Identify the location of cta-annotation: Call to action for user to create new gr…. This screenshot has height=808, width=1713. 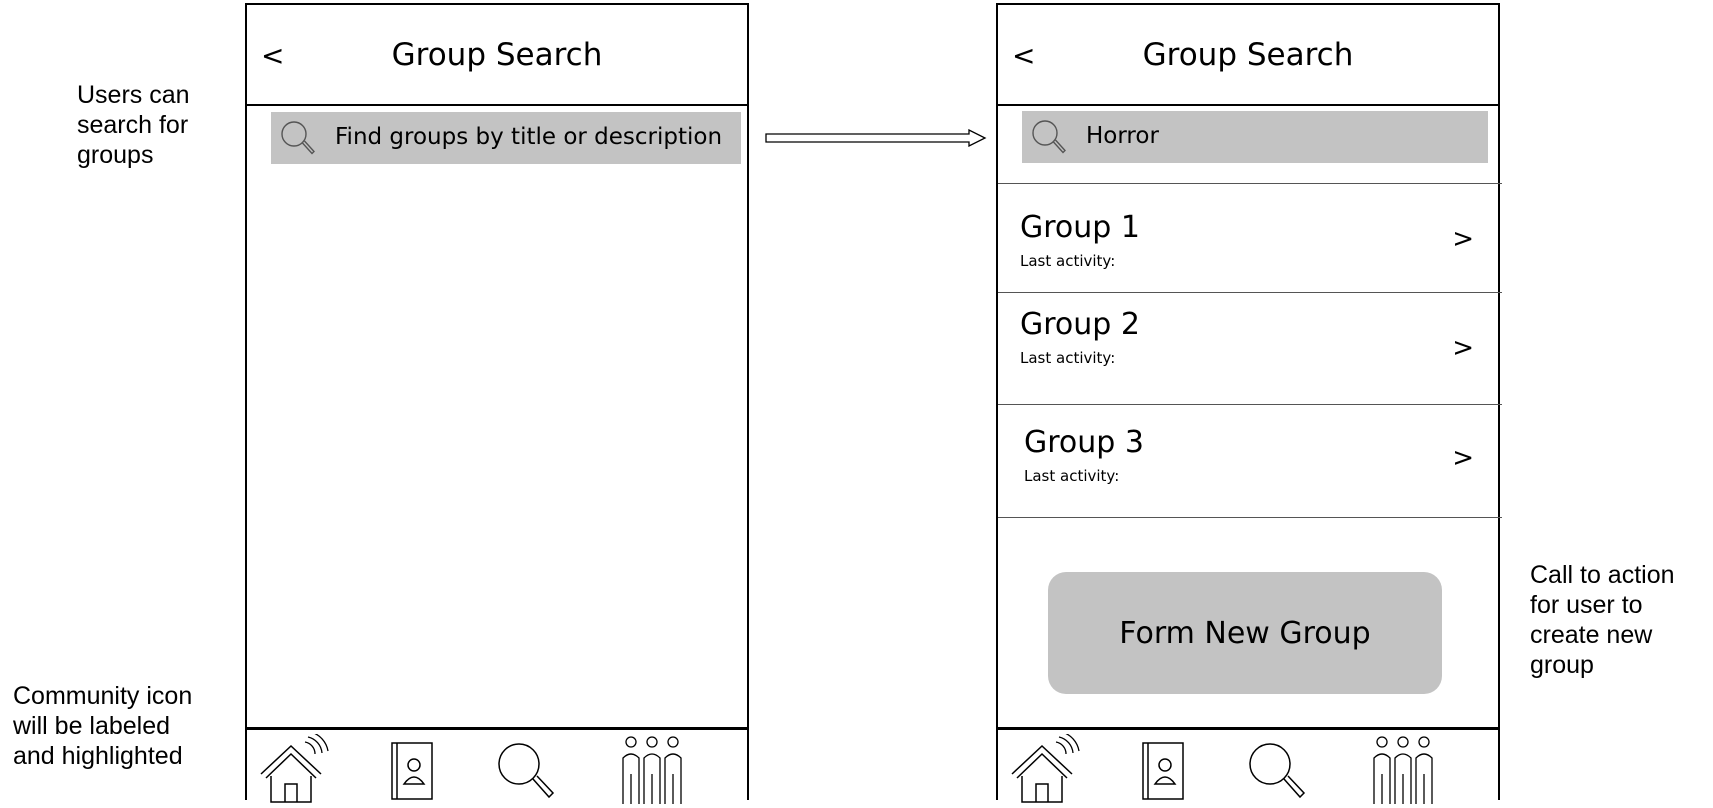
(1602, 620).